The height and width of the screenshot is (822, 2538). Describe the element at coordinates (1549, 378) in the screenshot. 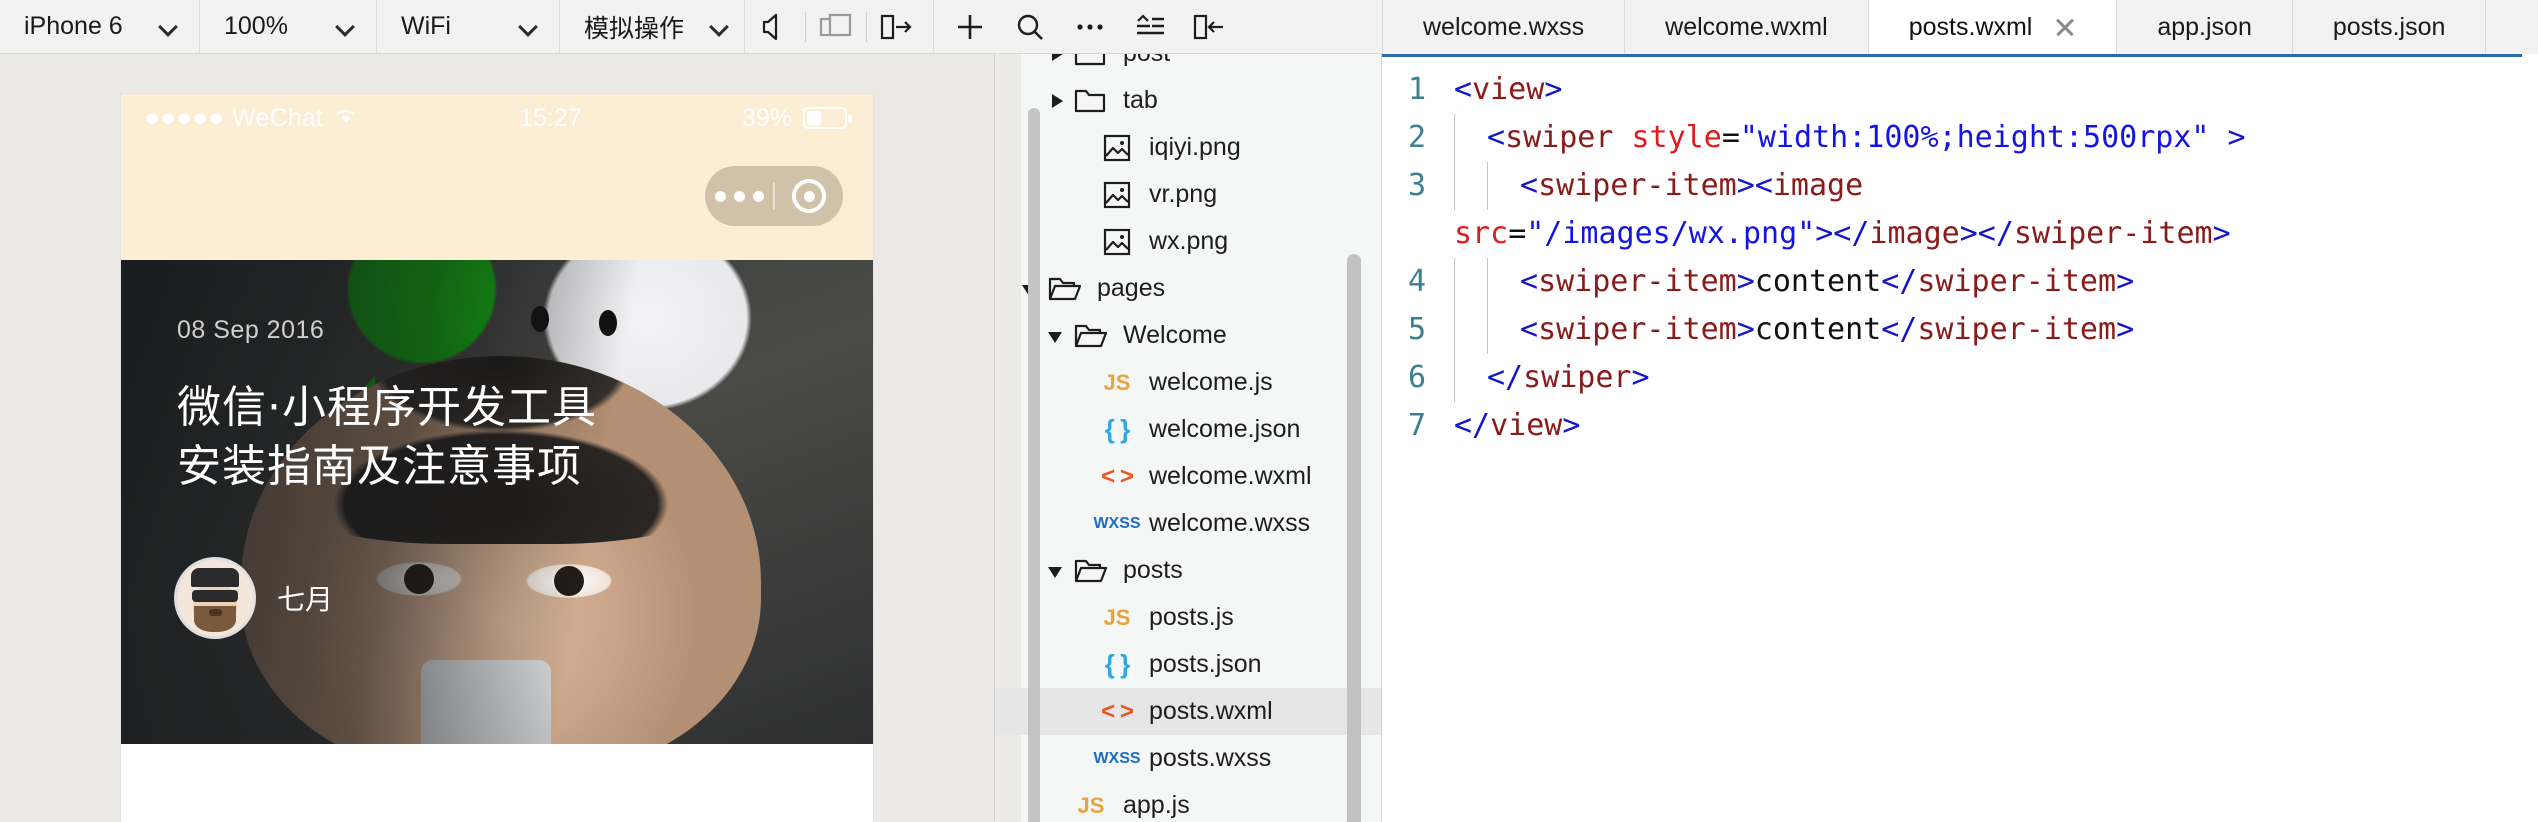

I see `editor-line-content: </swiper>` at that location.